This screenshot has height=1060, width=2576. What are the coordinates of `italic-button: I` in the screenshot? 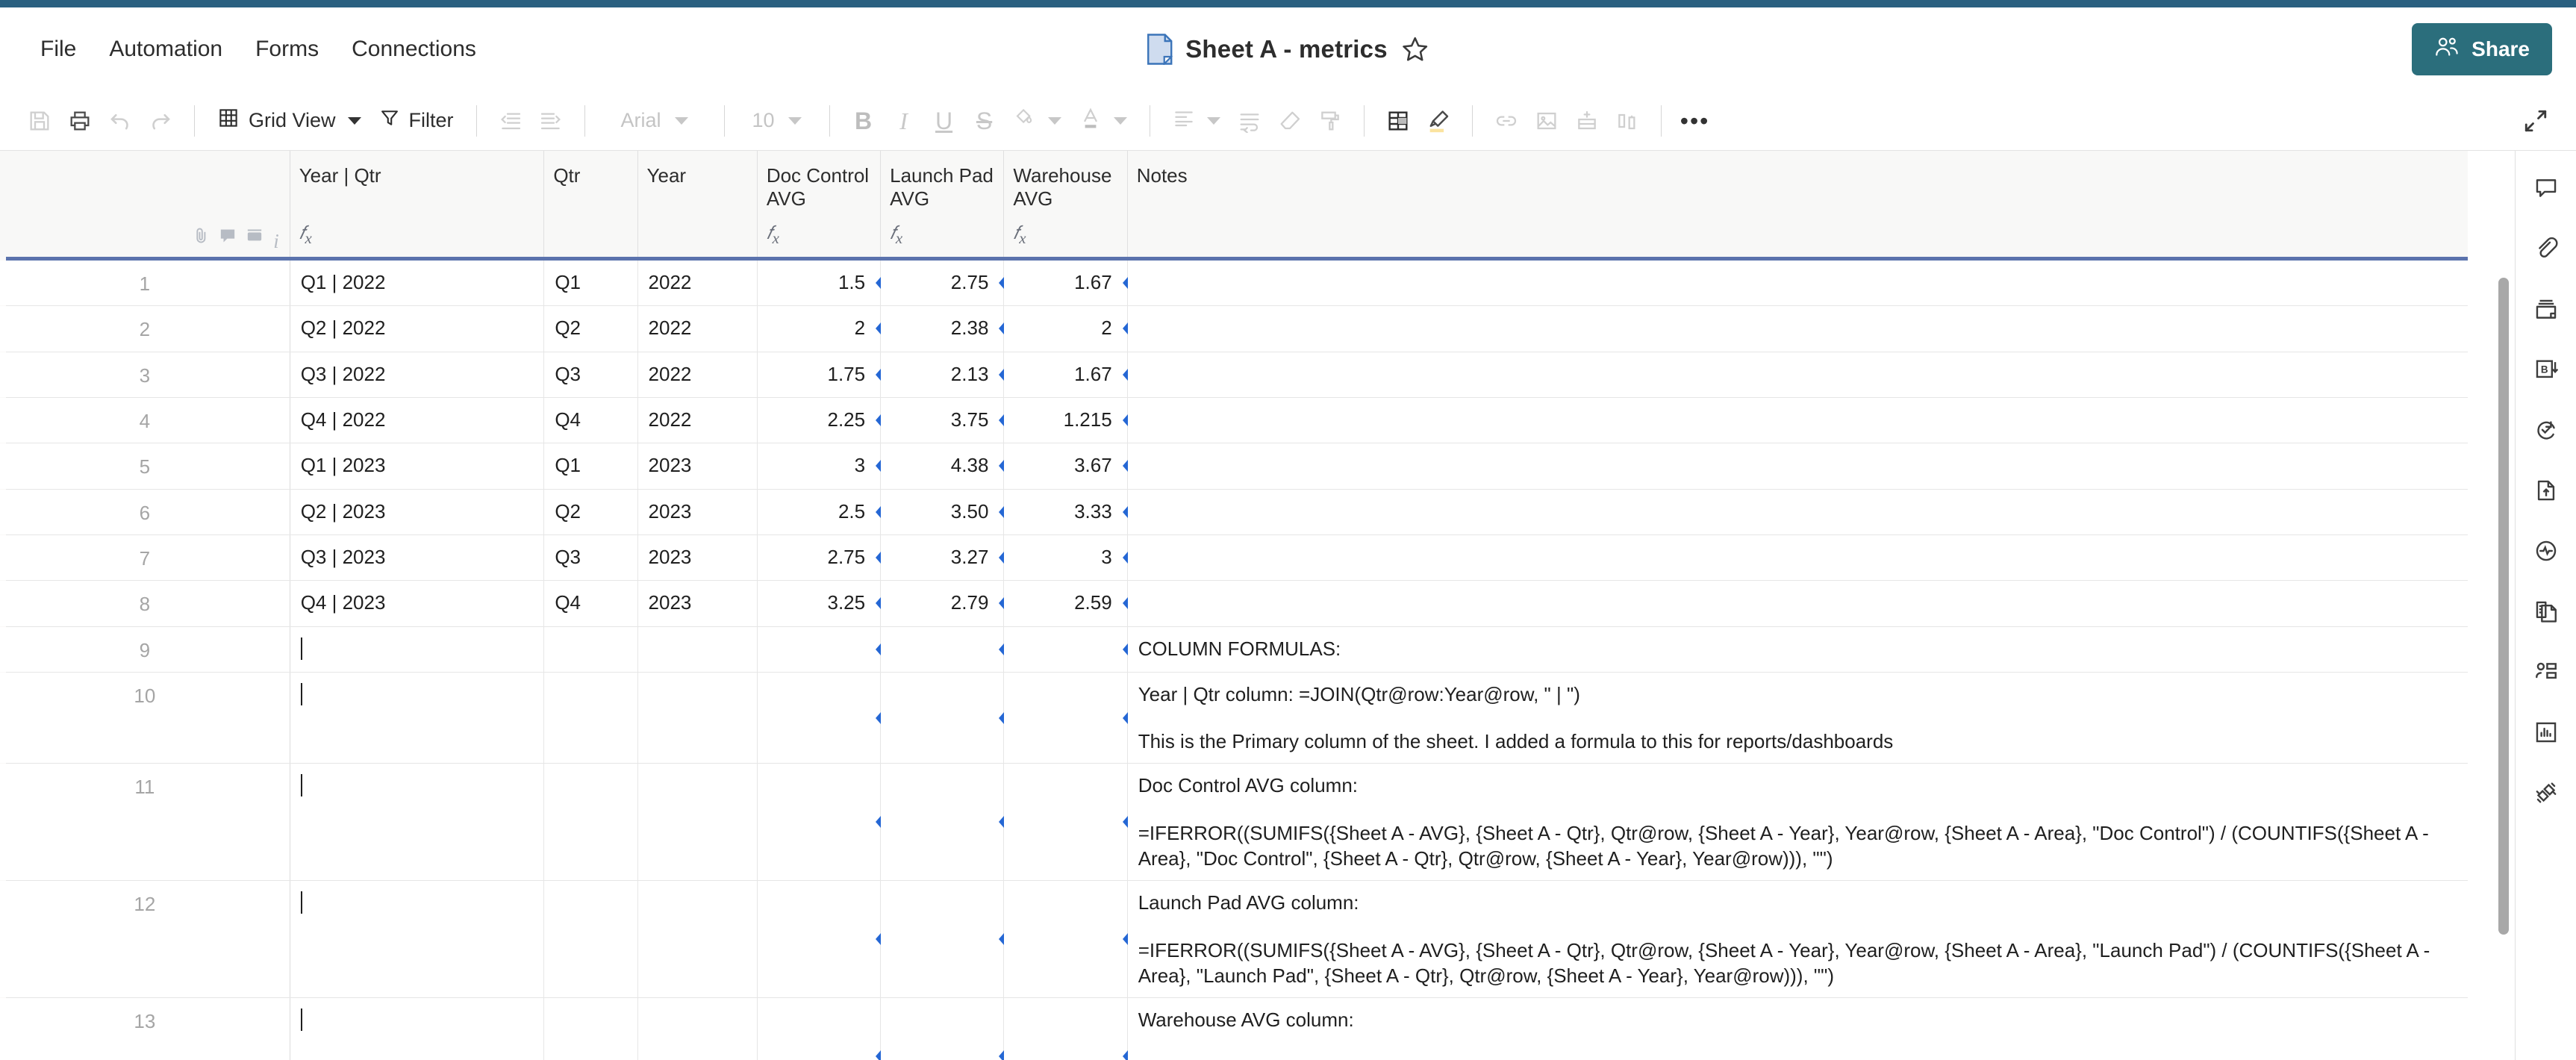 It's located at (904, 121).